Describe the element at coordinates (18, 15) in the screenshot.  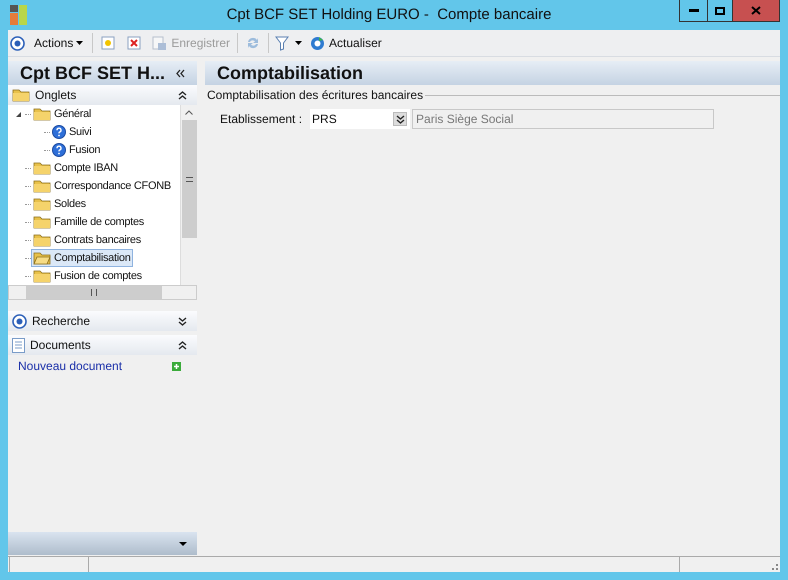
I see `app-logo-icon` at that location.